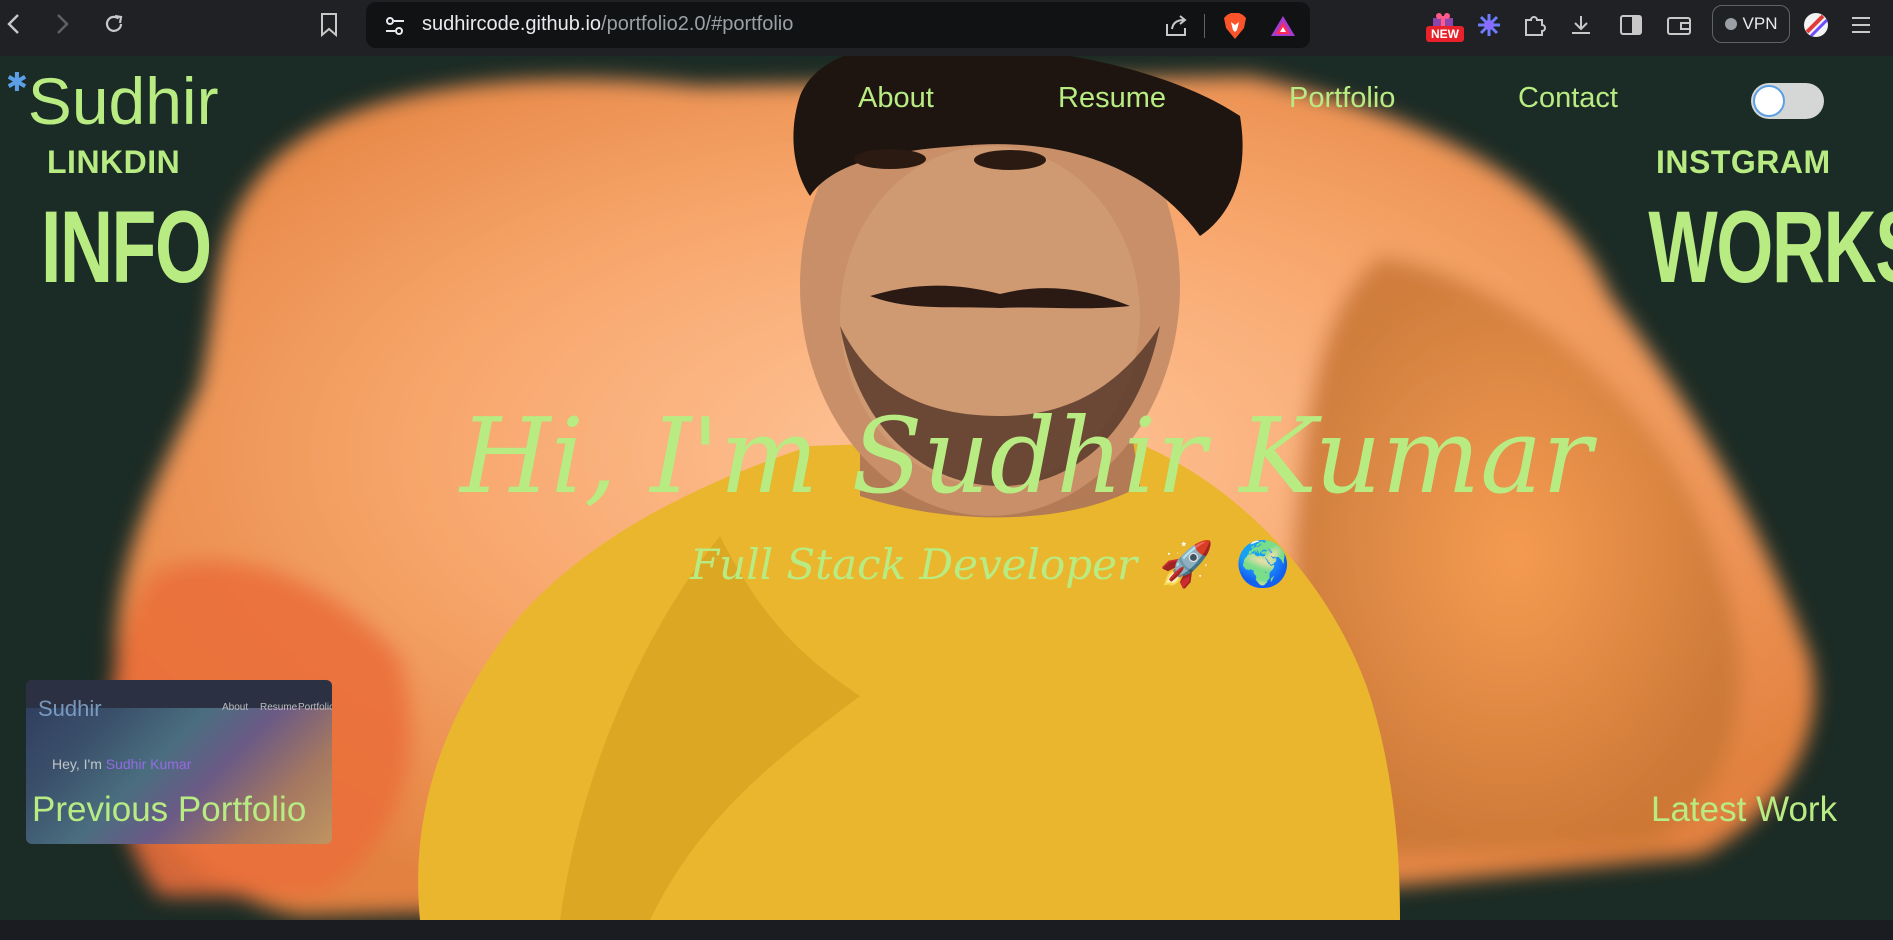 This screenshot has height=940, width=1893. Describe the element at coordinates (914, 564) in the screenshot. I see `hero-subtitle: Full Stack Developer` at that location.